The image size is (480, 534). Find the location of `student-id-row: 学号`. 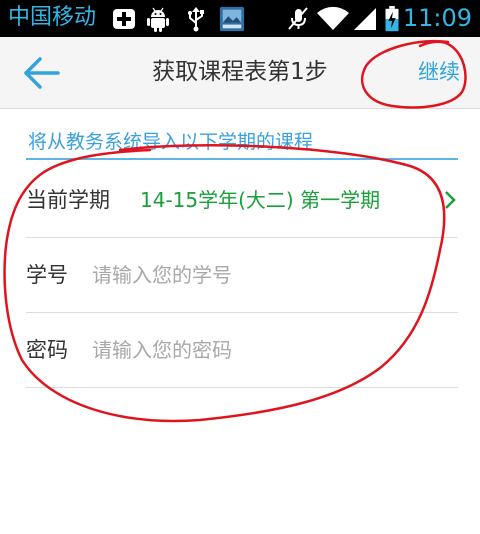

student-id-row: 学号 is located at coordinates (242, 275).